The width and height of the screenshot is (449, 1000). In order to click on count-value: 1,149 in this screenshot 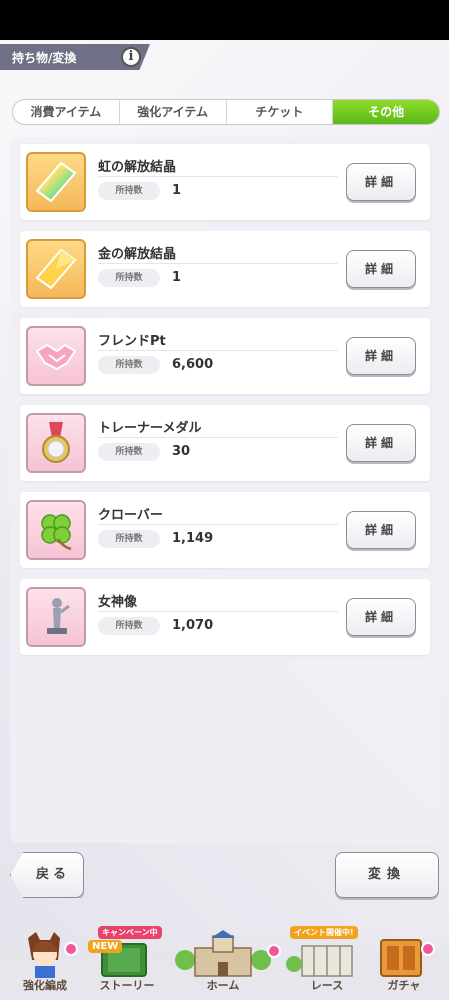, I will do `click(193, 538)`.